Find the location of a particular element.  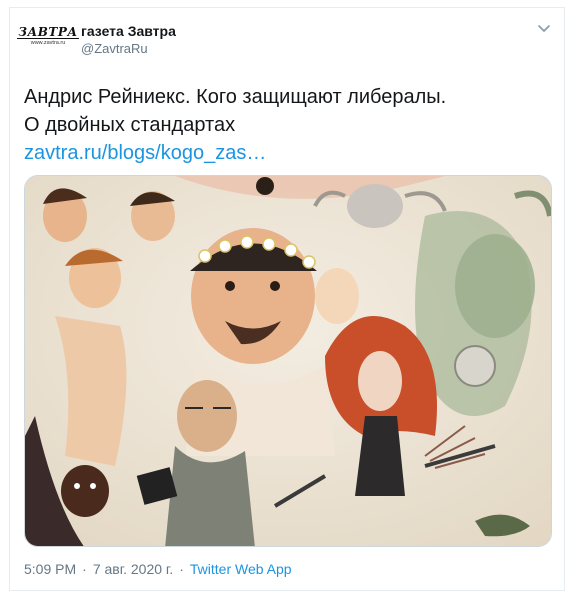

avatar-logo-url: www.zavtra.ru is located at coordinates (48, 43).